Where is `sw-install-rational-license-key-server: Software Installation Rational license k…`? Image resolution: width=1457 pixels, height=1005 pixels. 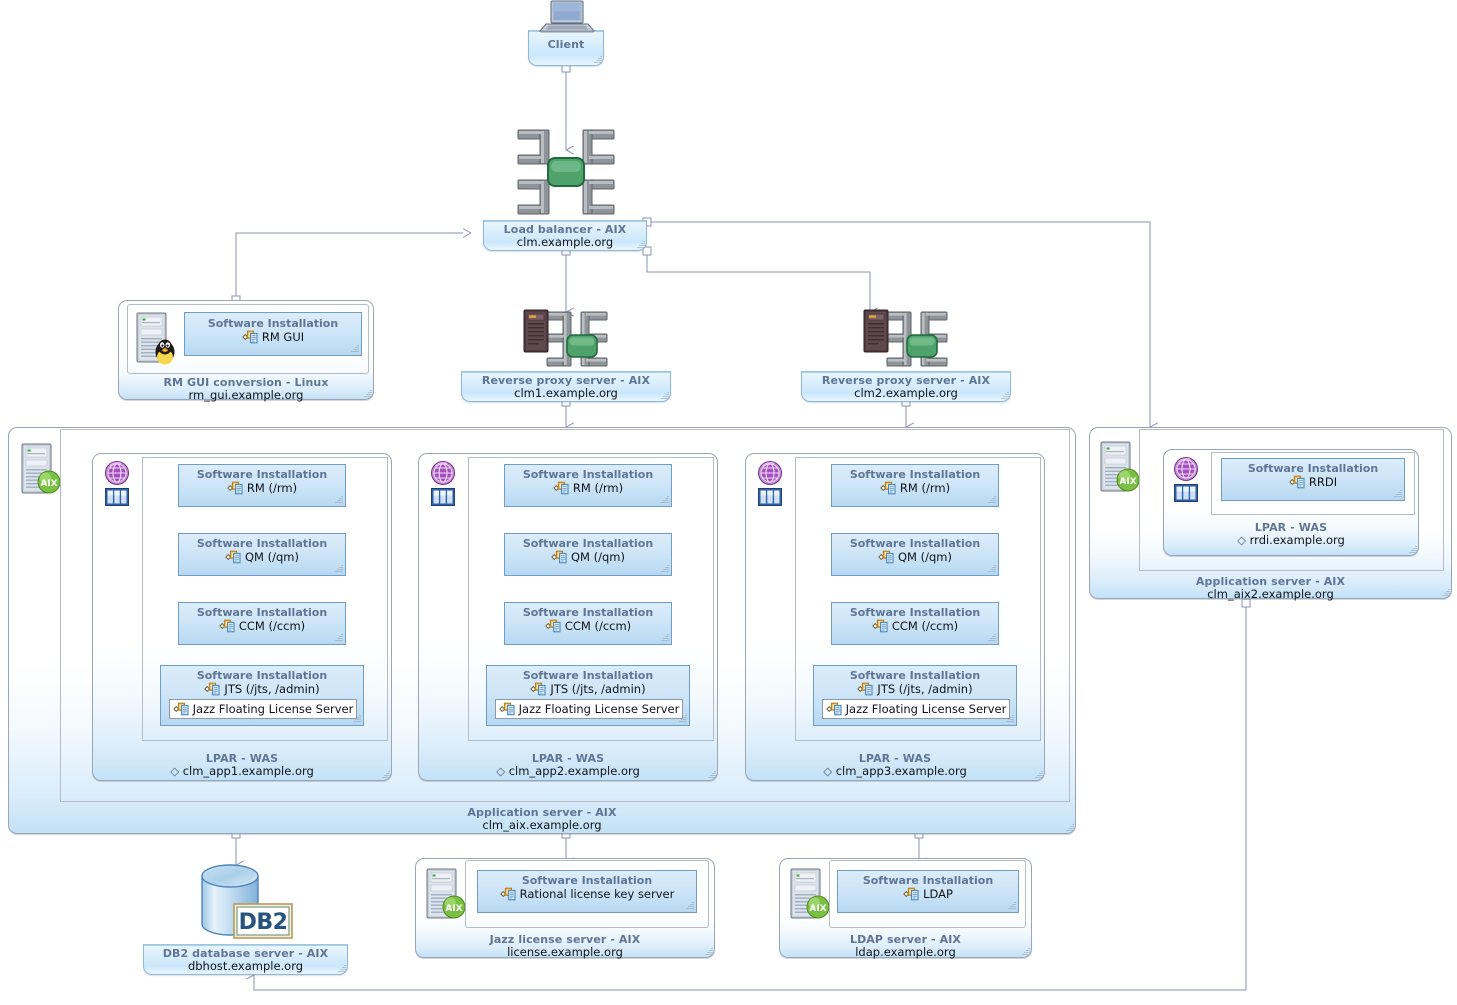 sw-install-rational-license-key-server: Software Installation Rational license k… is located at coordinates (587, 891).